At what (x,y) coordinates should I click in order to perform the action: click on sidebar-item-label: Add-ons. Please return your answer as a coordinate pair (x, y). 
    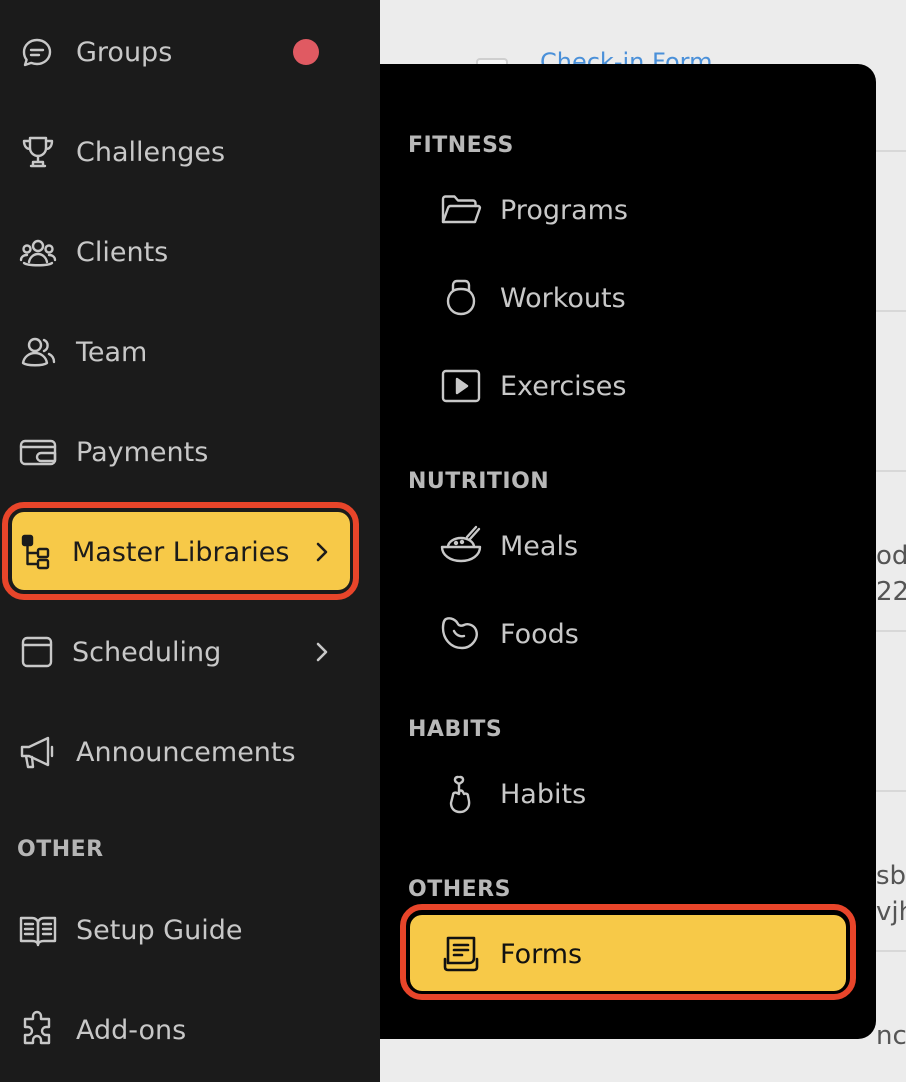
    Looking at the image, I should click on (131, 1030).